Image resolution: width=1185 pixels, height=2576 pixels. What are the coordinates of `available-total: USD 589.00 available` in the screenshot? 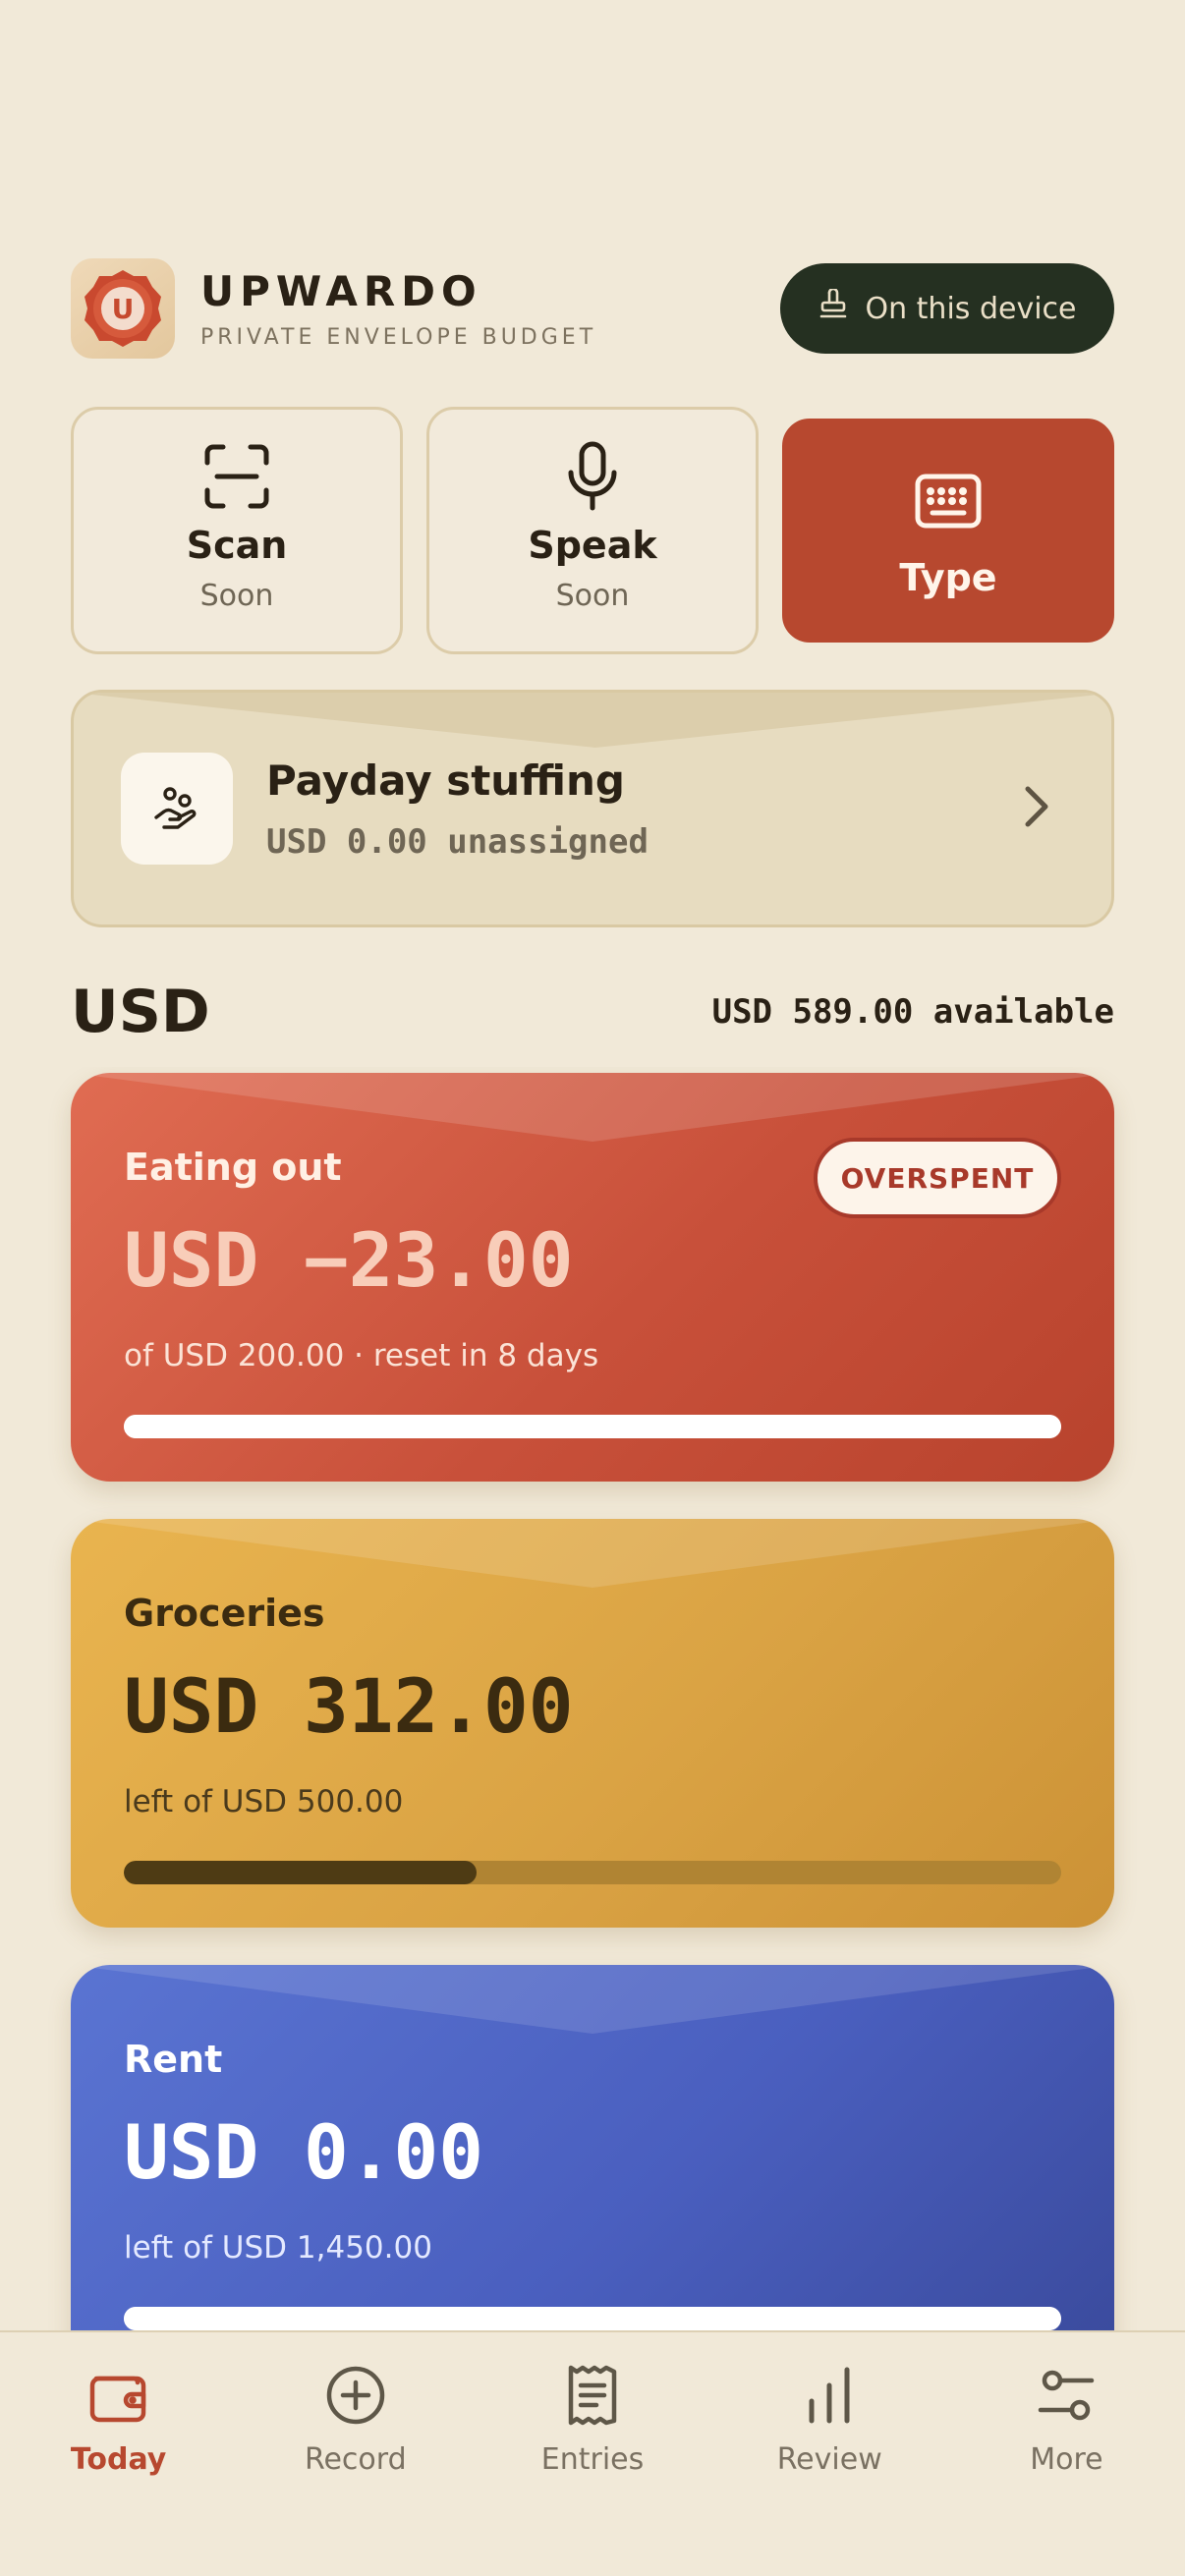 It's located at (912, 1012).